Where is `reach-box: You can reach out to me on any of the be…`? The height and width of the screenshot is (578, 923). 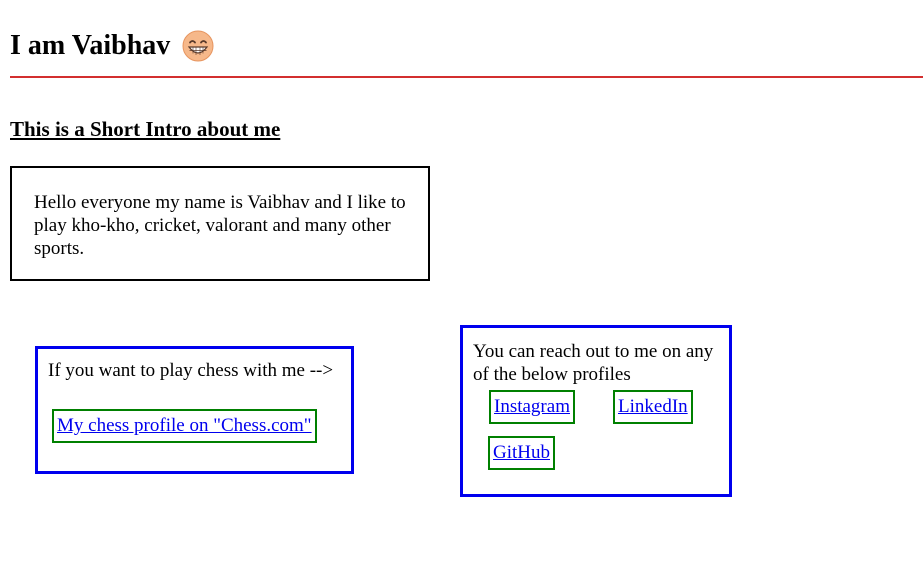 reach-box: You can reach out to me on any of the be… is located at coordinates (596, 411).